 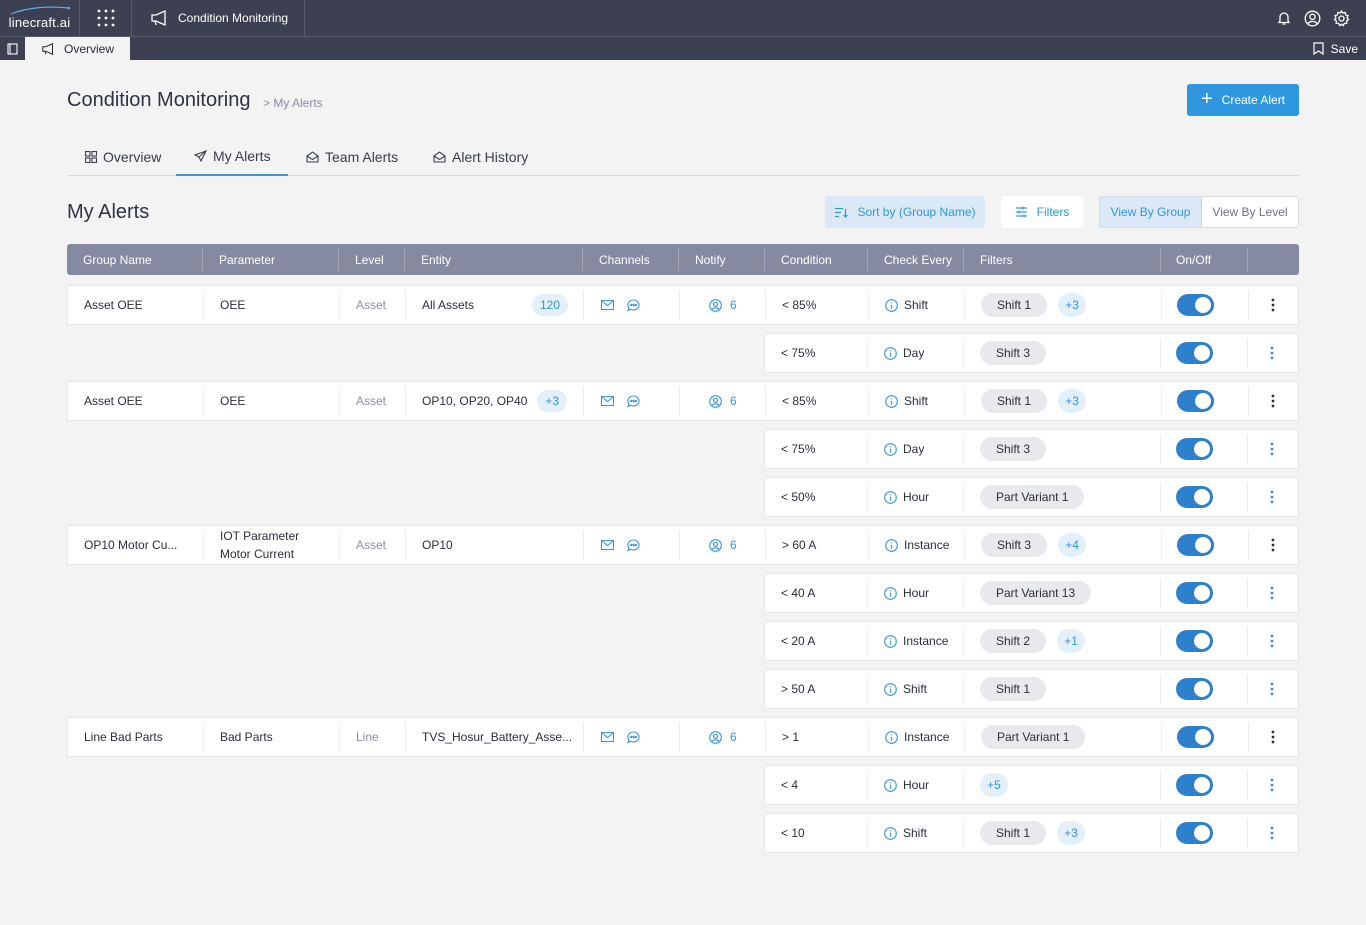 I want to click on table-row: < 50% Hour Part Variant 1, so click(x=1031, y=497).